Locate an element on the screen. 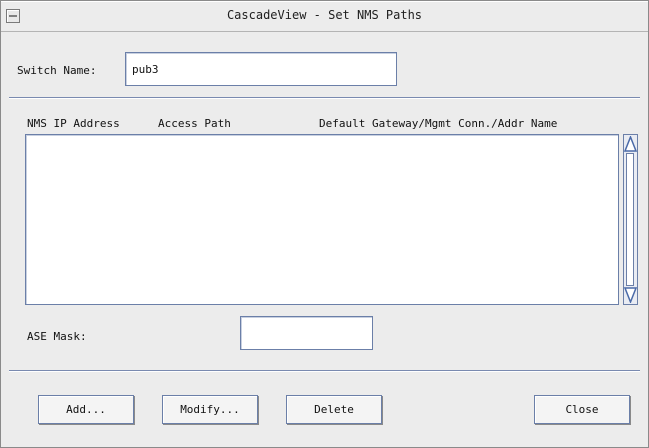 The image size is (649, 448). window-title: CascadeView - Set NMS Paths is located at coordinates (324, 15).